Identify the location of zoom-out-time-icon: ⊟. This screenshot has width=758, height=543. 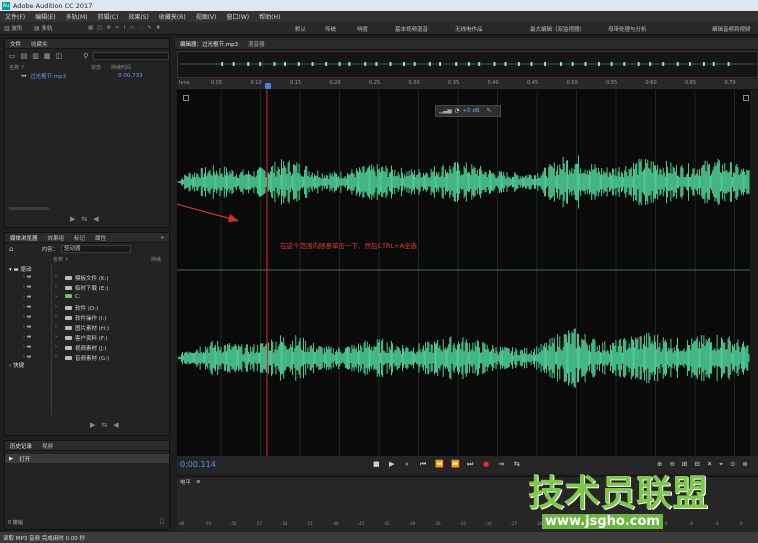
(700, 464).